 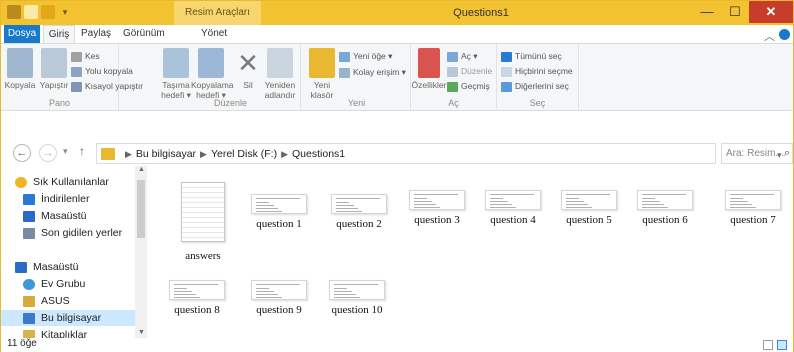 I want to click on chevron-down-icon: ▾, so click(x=65, y=12).